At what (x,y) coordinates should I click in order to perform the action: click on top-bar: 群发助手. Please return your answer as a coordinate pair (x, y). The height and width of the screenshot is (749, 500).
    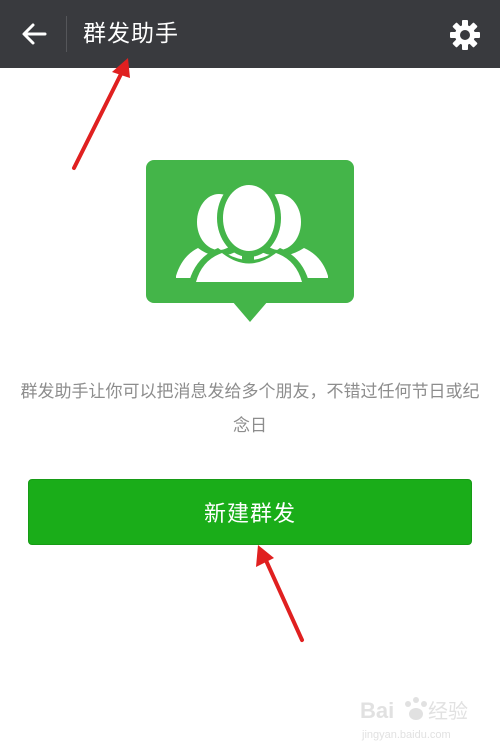
    Looking at the image, I should click on (250, 34).